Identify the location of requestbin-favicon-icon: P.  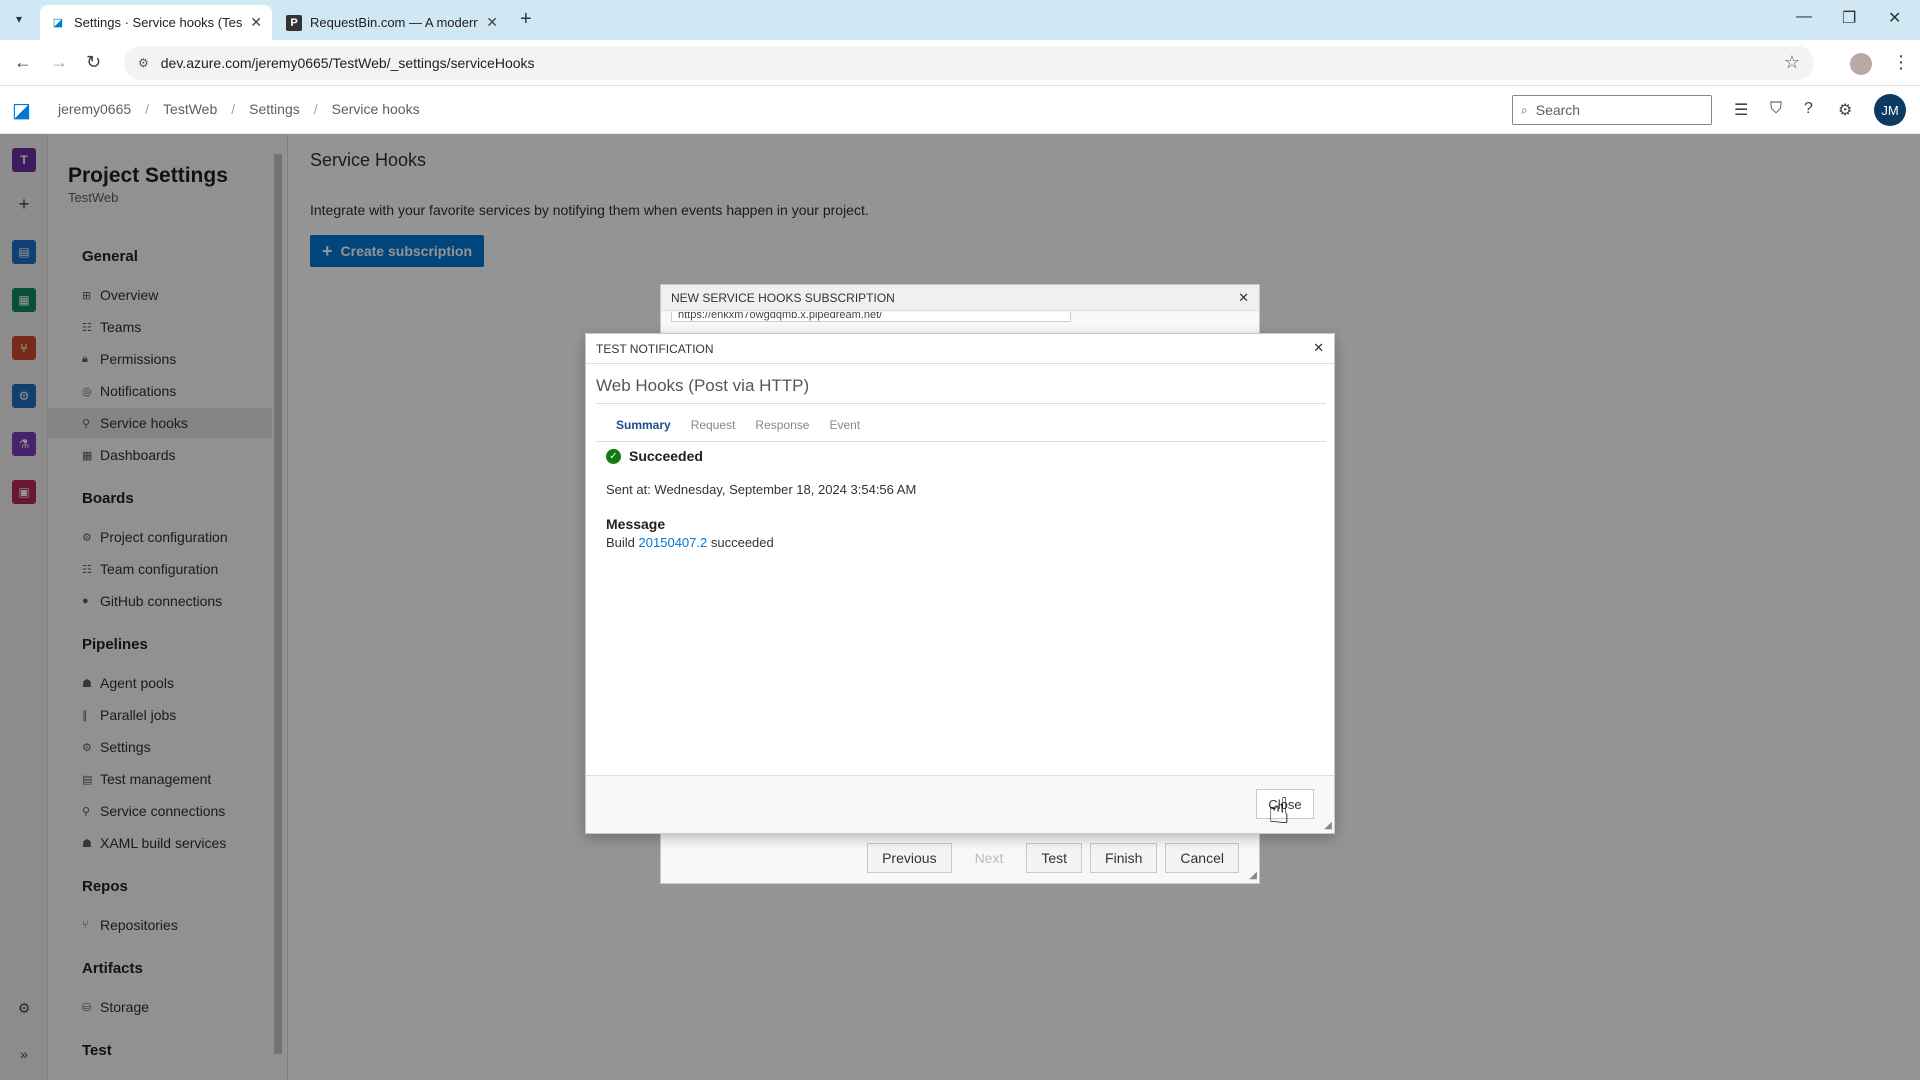
(294, 22).